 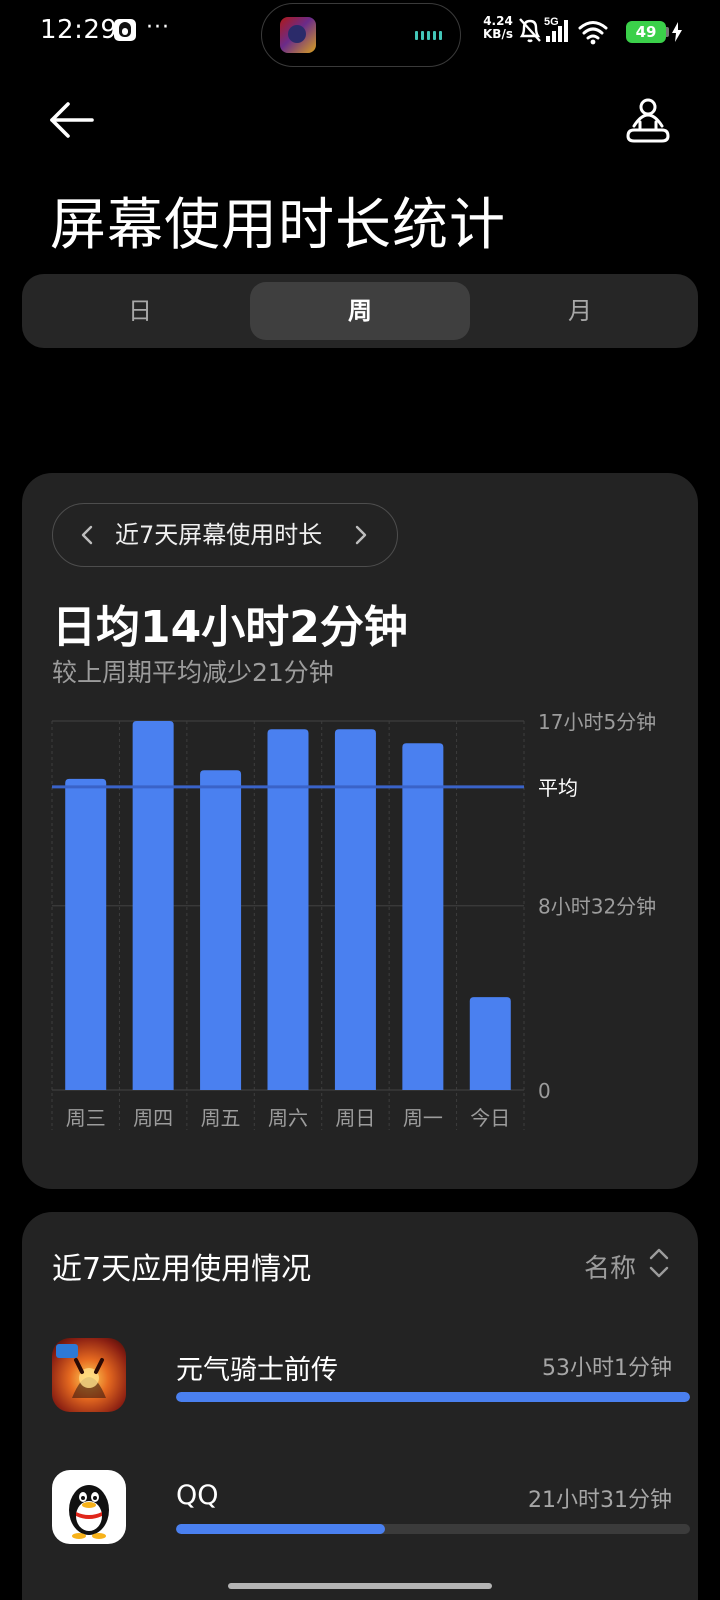 What do you see at coordinates (197, 1495) in the screenshot?
I see `app-name: QQ` at bounding box center [197, 1495].